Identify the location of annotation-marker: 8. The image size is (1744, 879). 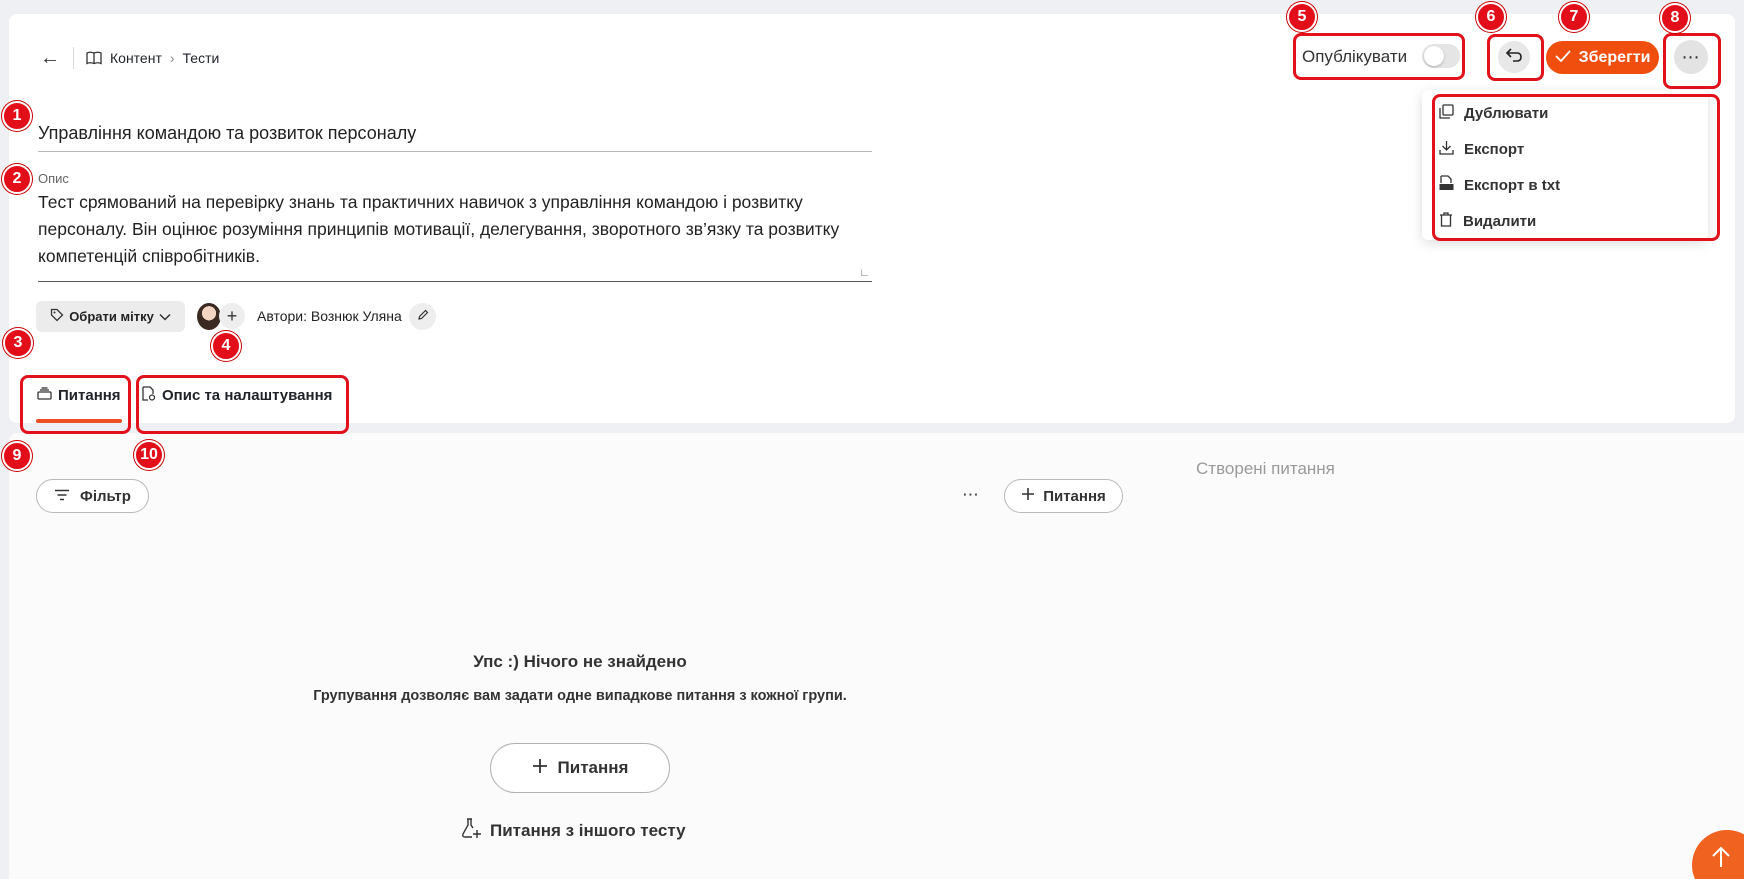
(1675, 18).